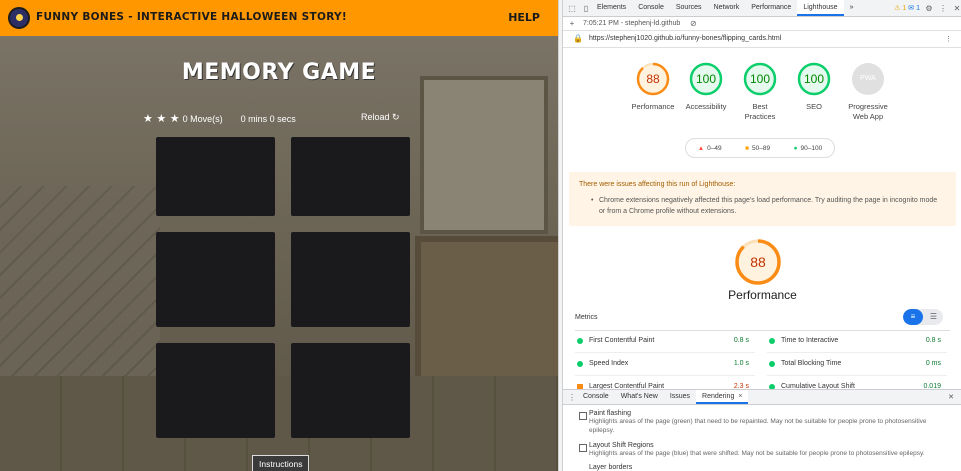 This screenshot has height=471, width=961. I want to click on option-layer-borders: Layer borders, so click(764, 467).